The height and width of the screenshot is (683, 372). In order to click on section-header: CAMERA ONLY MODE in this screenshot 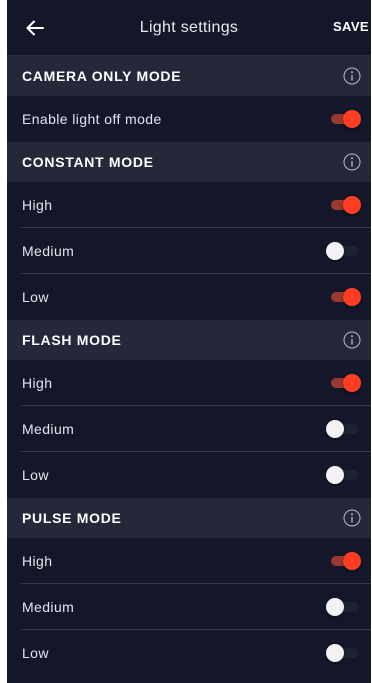, I will do `click(189, 76)`.